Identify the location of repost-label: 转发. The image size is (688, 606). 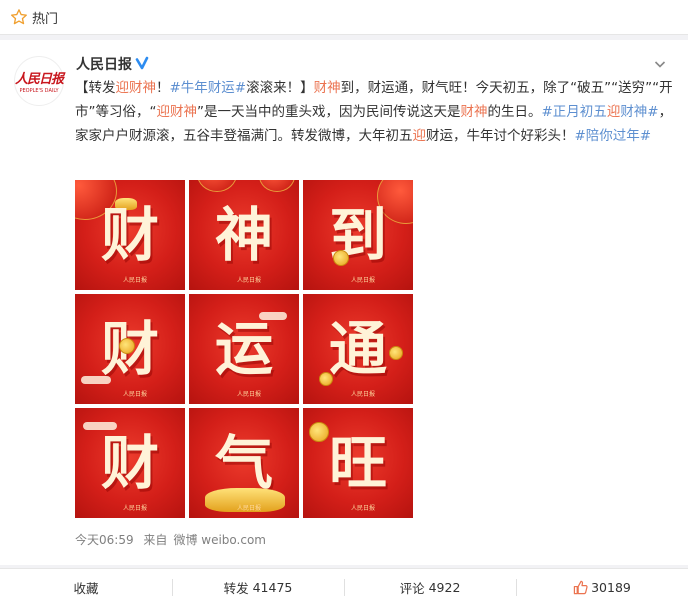
(236, 588).